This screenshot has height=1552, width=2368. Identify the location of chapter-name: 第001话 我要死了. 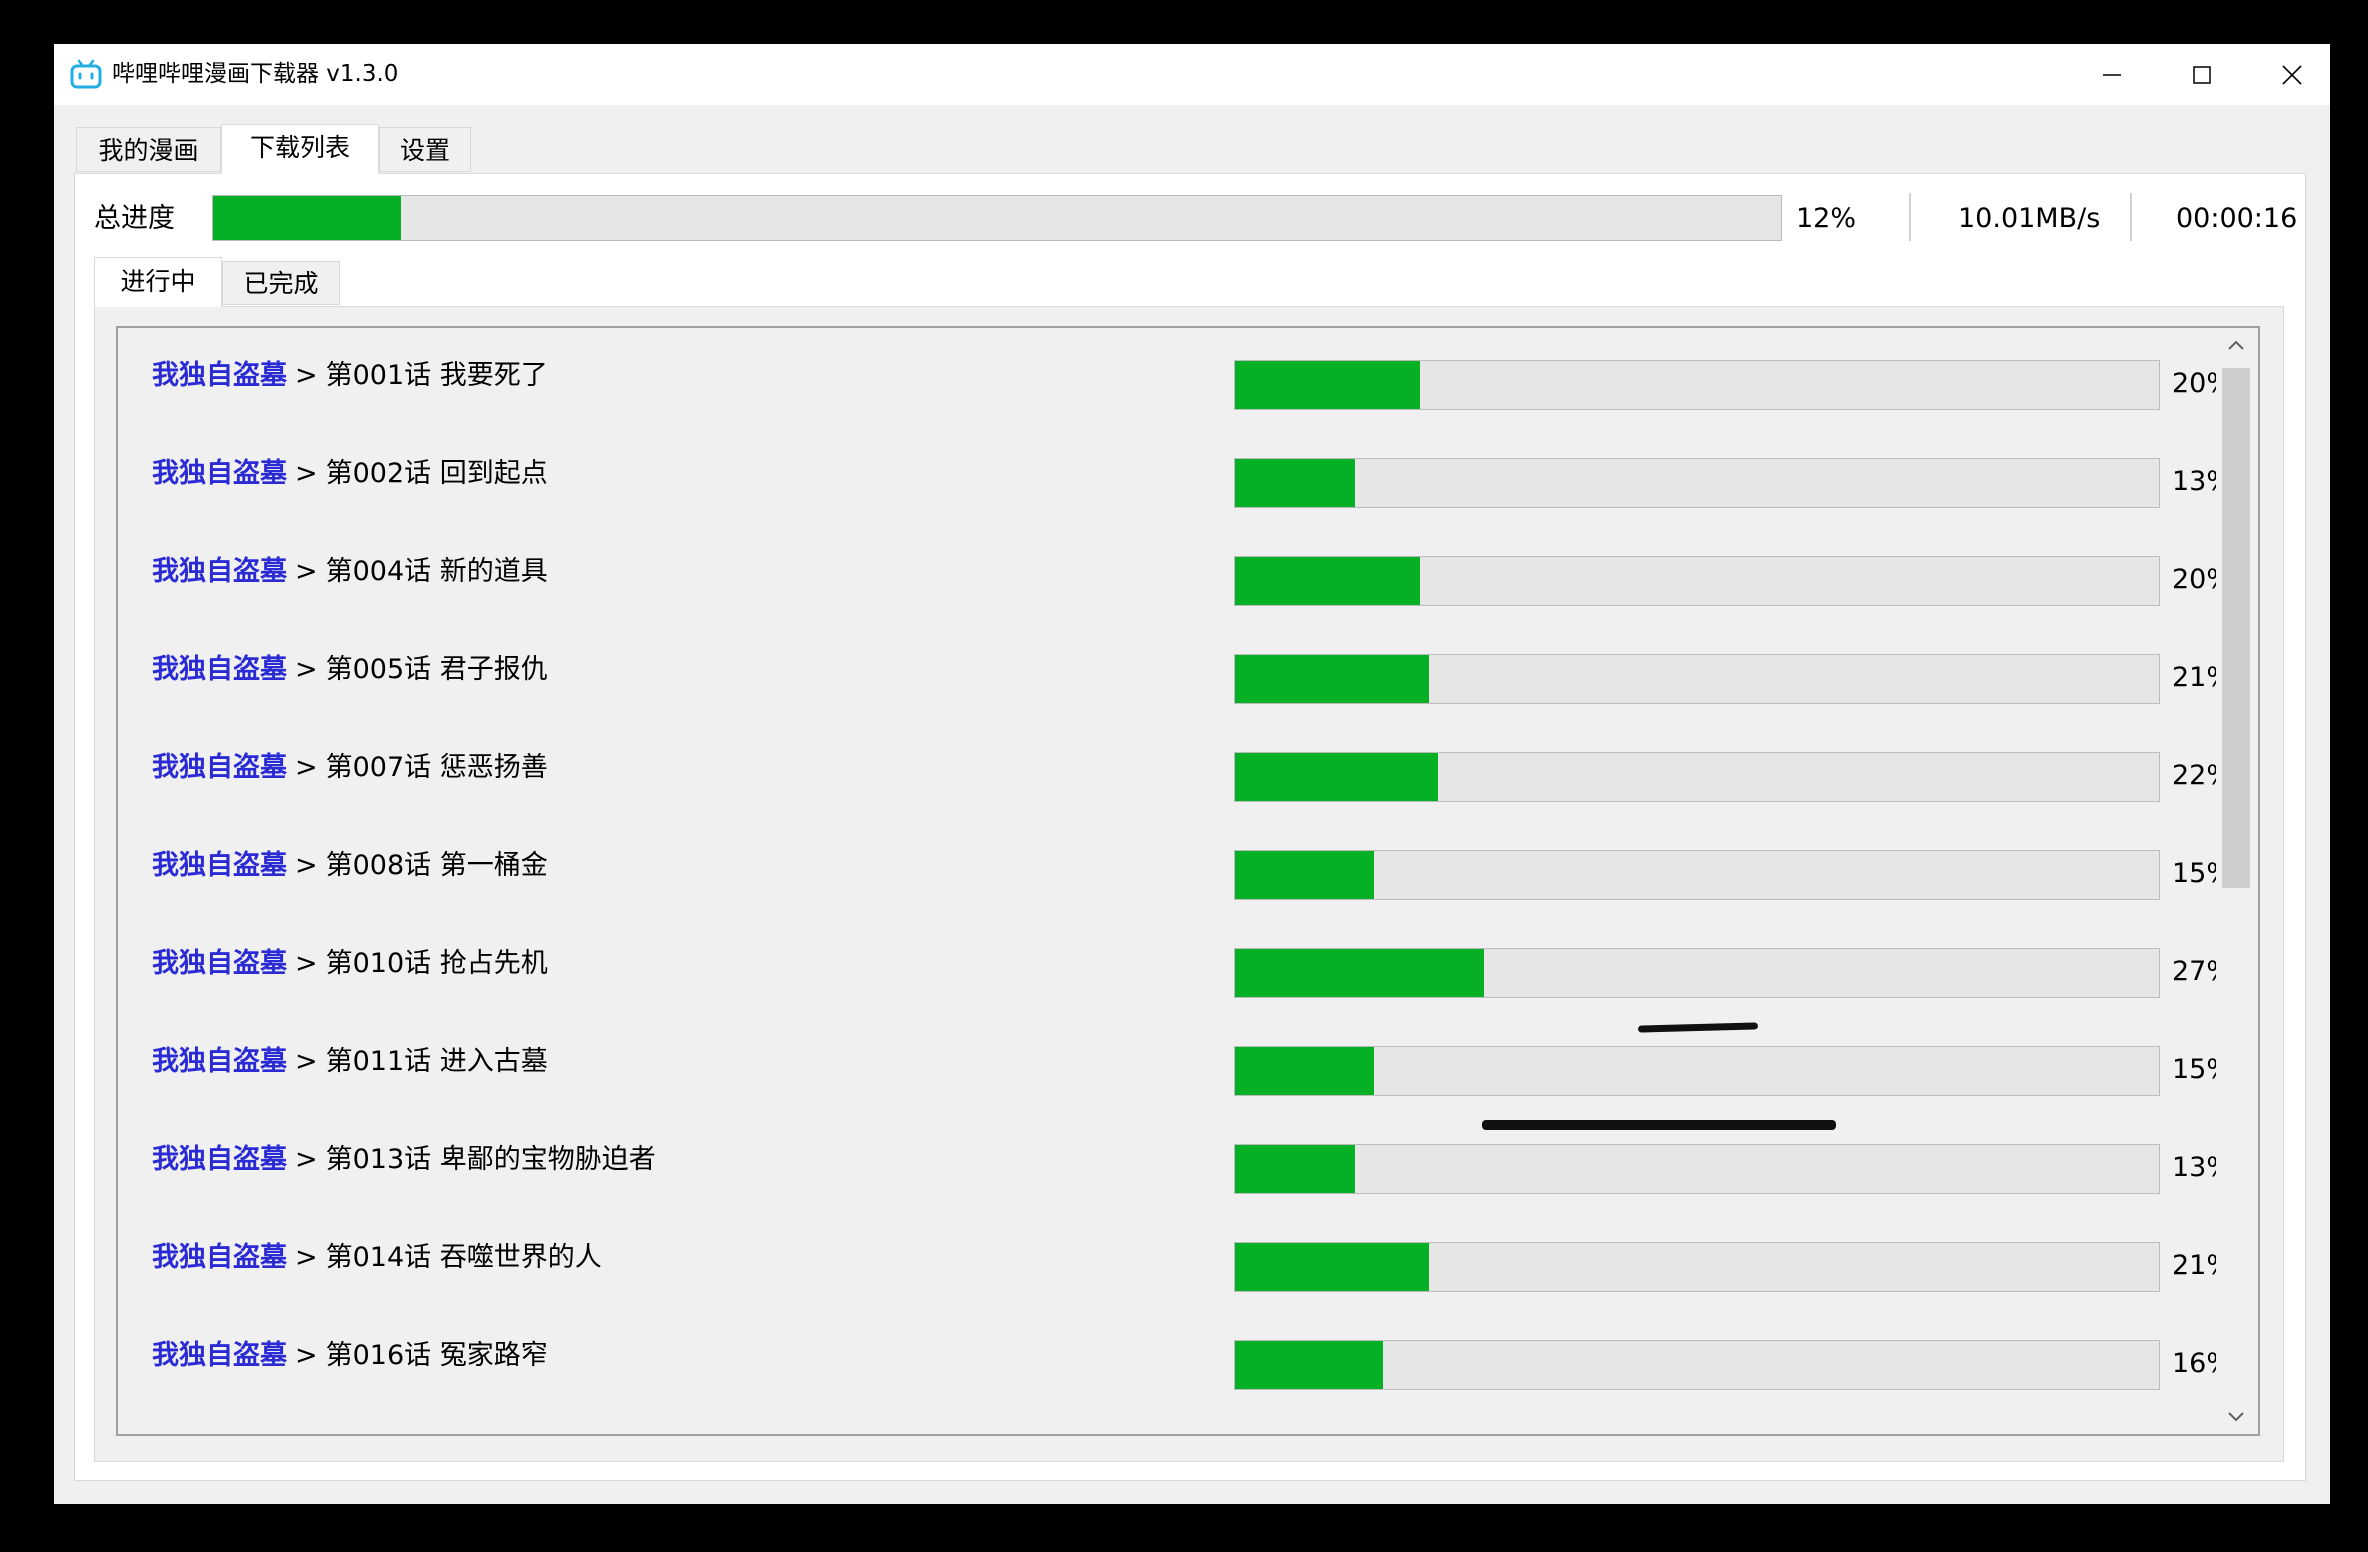
(436, 375).